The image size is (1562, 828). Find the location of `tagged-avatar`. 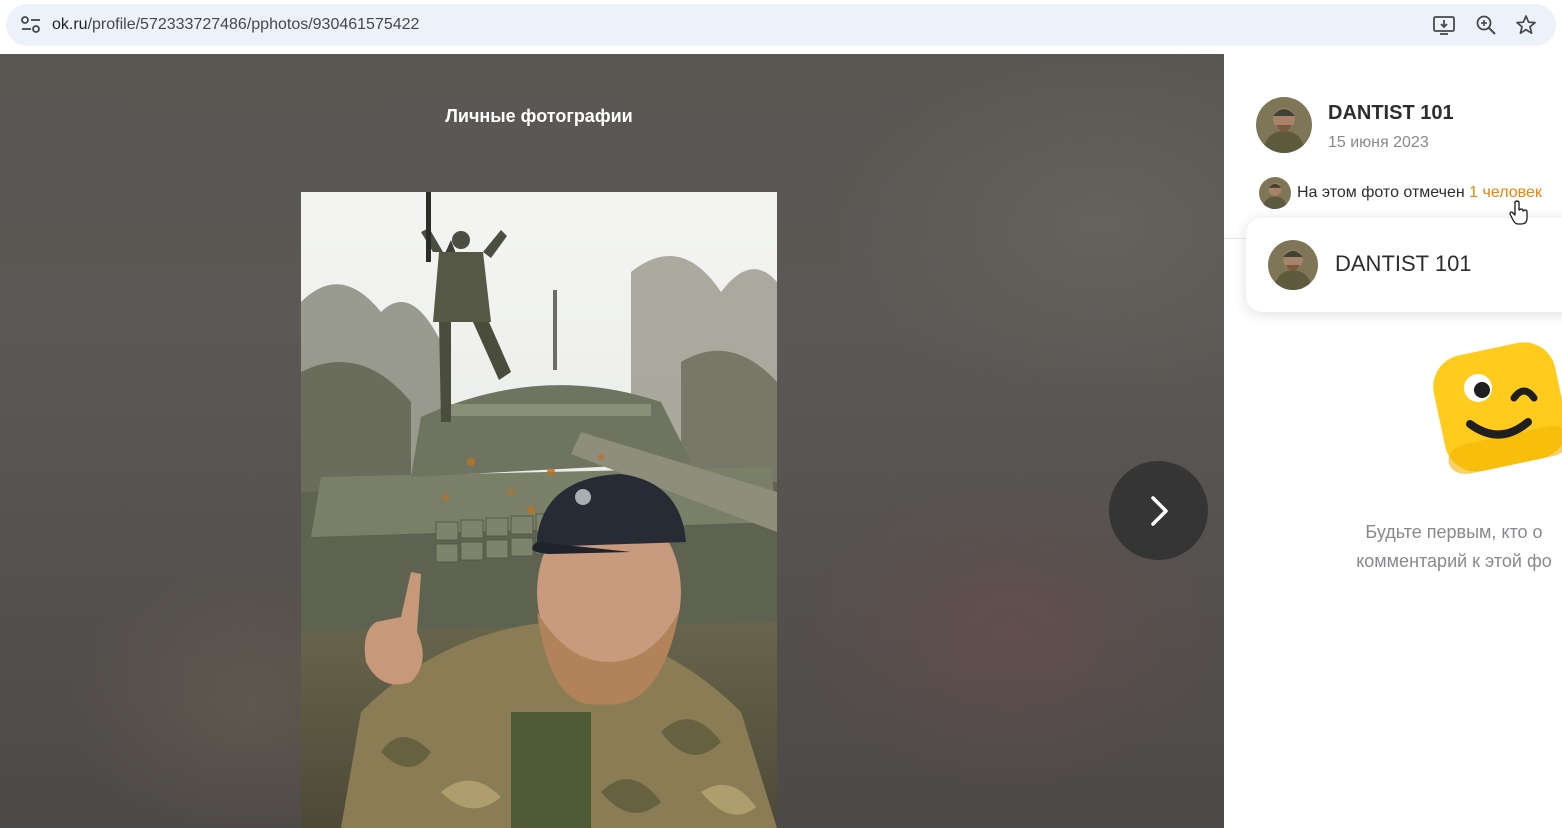

tagged-avatar is located at coordinates (1275, 193).